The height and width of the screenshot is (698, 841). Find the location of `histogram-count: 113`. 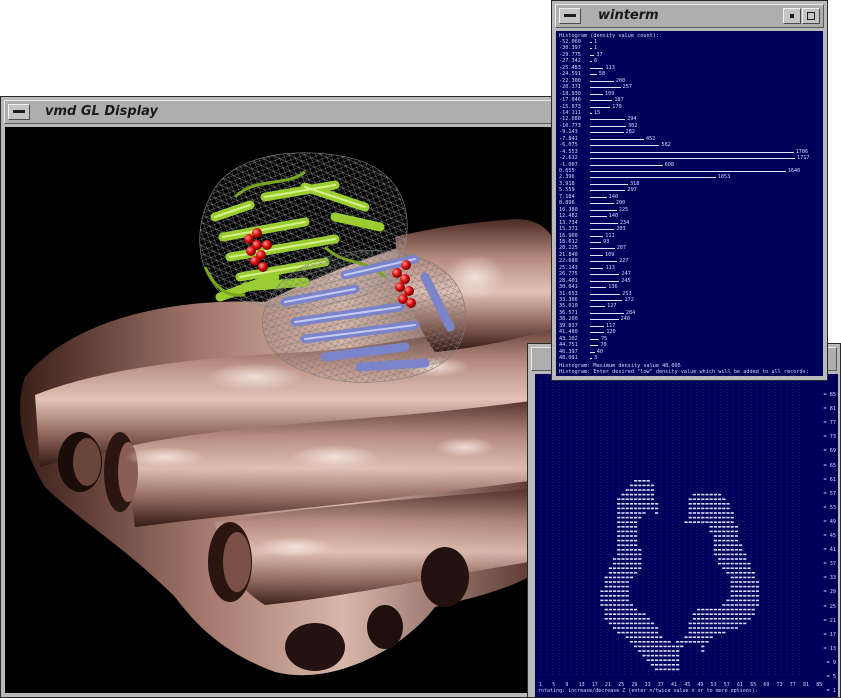

histogram-count: 113 is located at coordinates (610, 267).